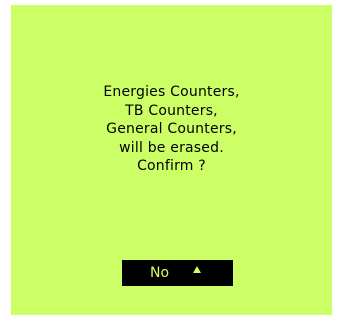 The width and height of the screenshot is (339, 325). I want to click on no-button-label: No, so click(160, 273).